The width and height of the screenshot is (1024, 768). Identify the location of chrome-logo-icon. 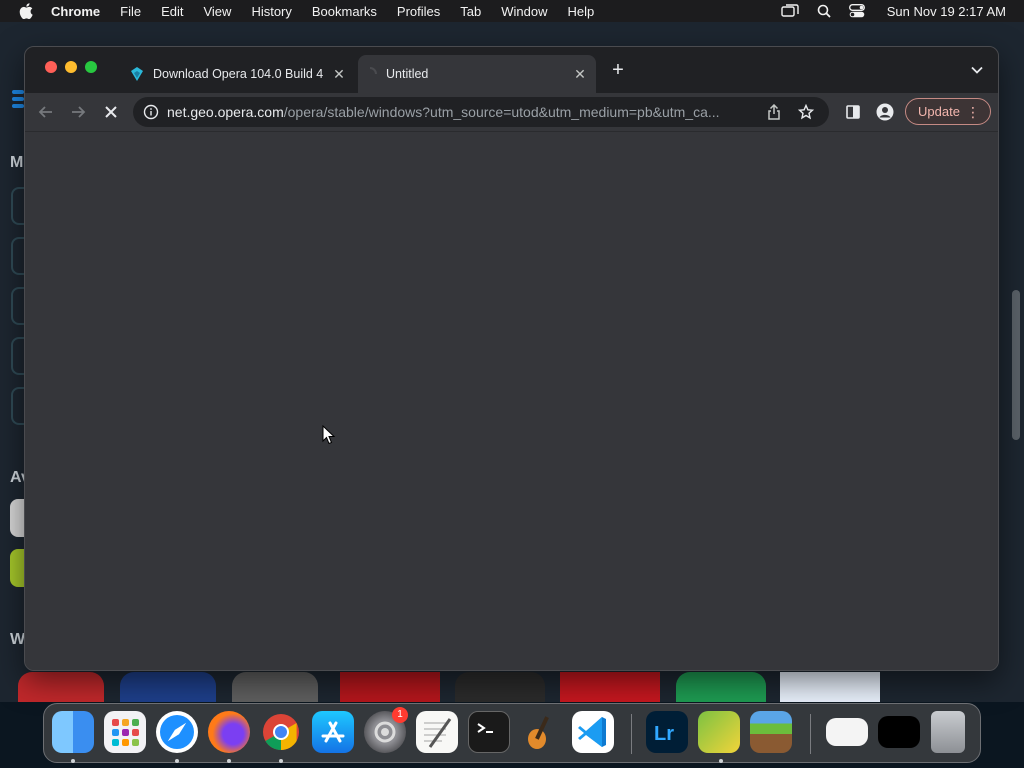
(281, 732).